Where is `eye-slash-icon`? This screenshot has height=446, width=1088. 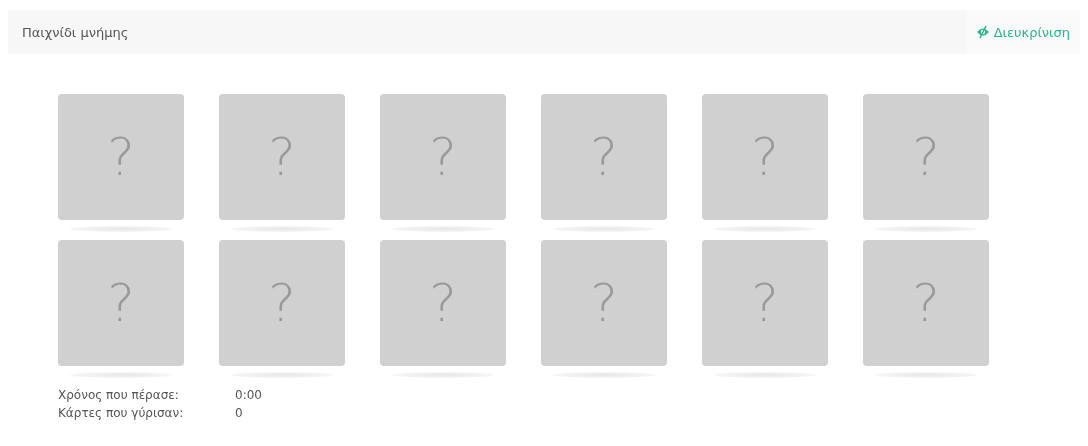
eye-slash-icon is located at coordinates (982, 32).